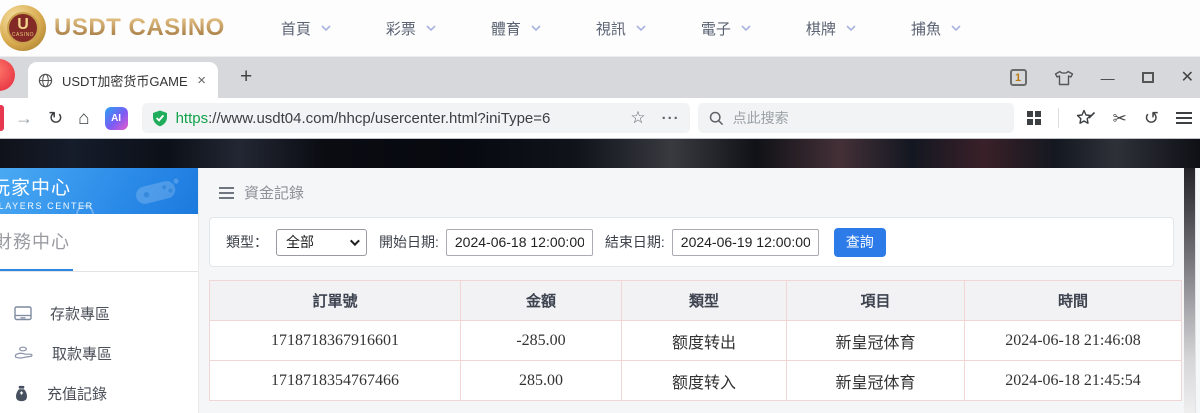 The image size is (1200, 413). I want to click on nav-label: 體育, so click(505, 29).